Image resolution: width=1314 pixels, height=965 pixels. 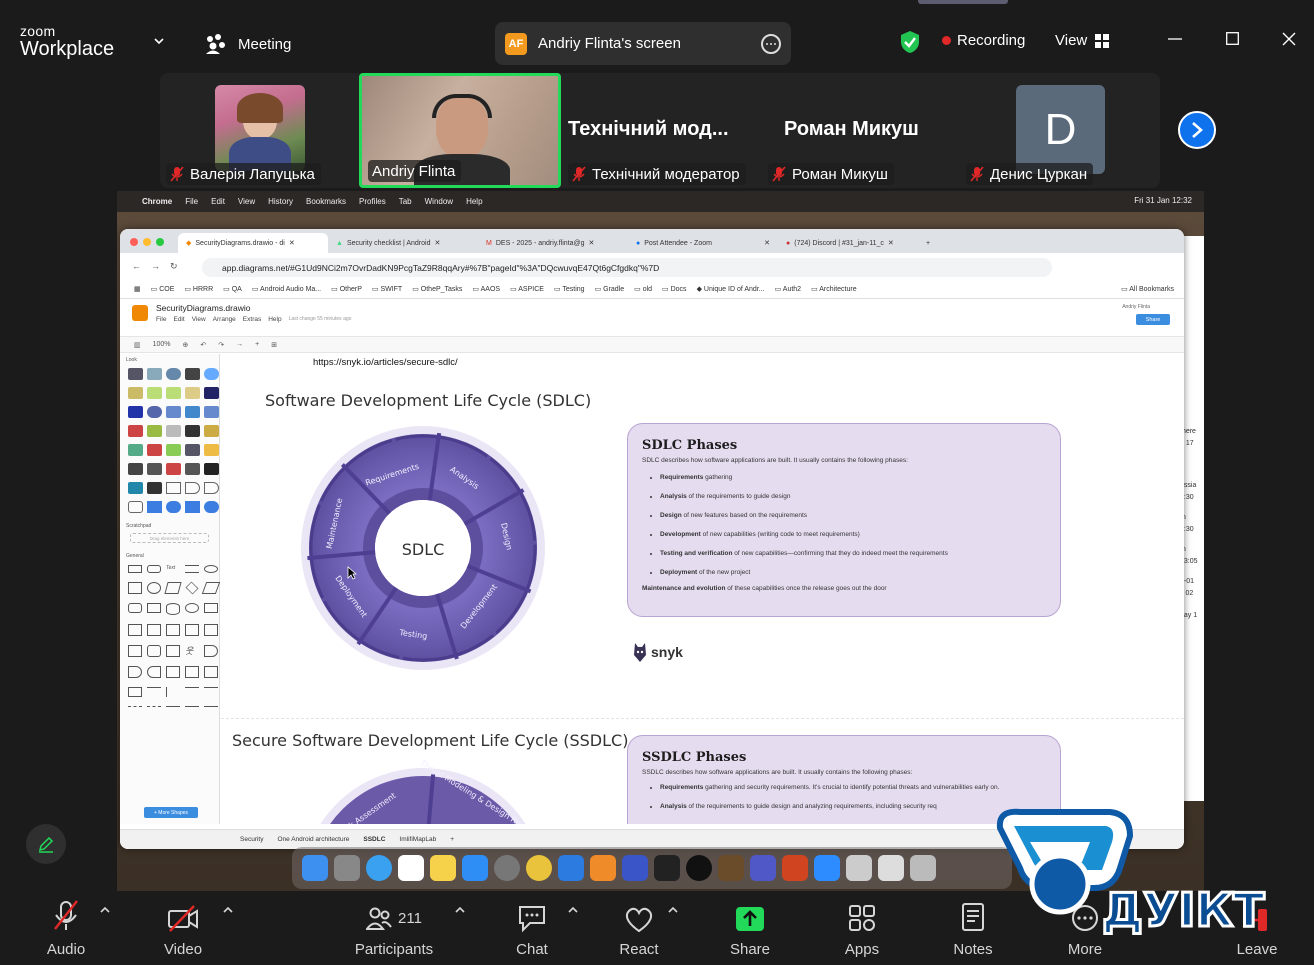 I want to click on table-icon: ⊞, so click(x=274, y=345).